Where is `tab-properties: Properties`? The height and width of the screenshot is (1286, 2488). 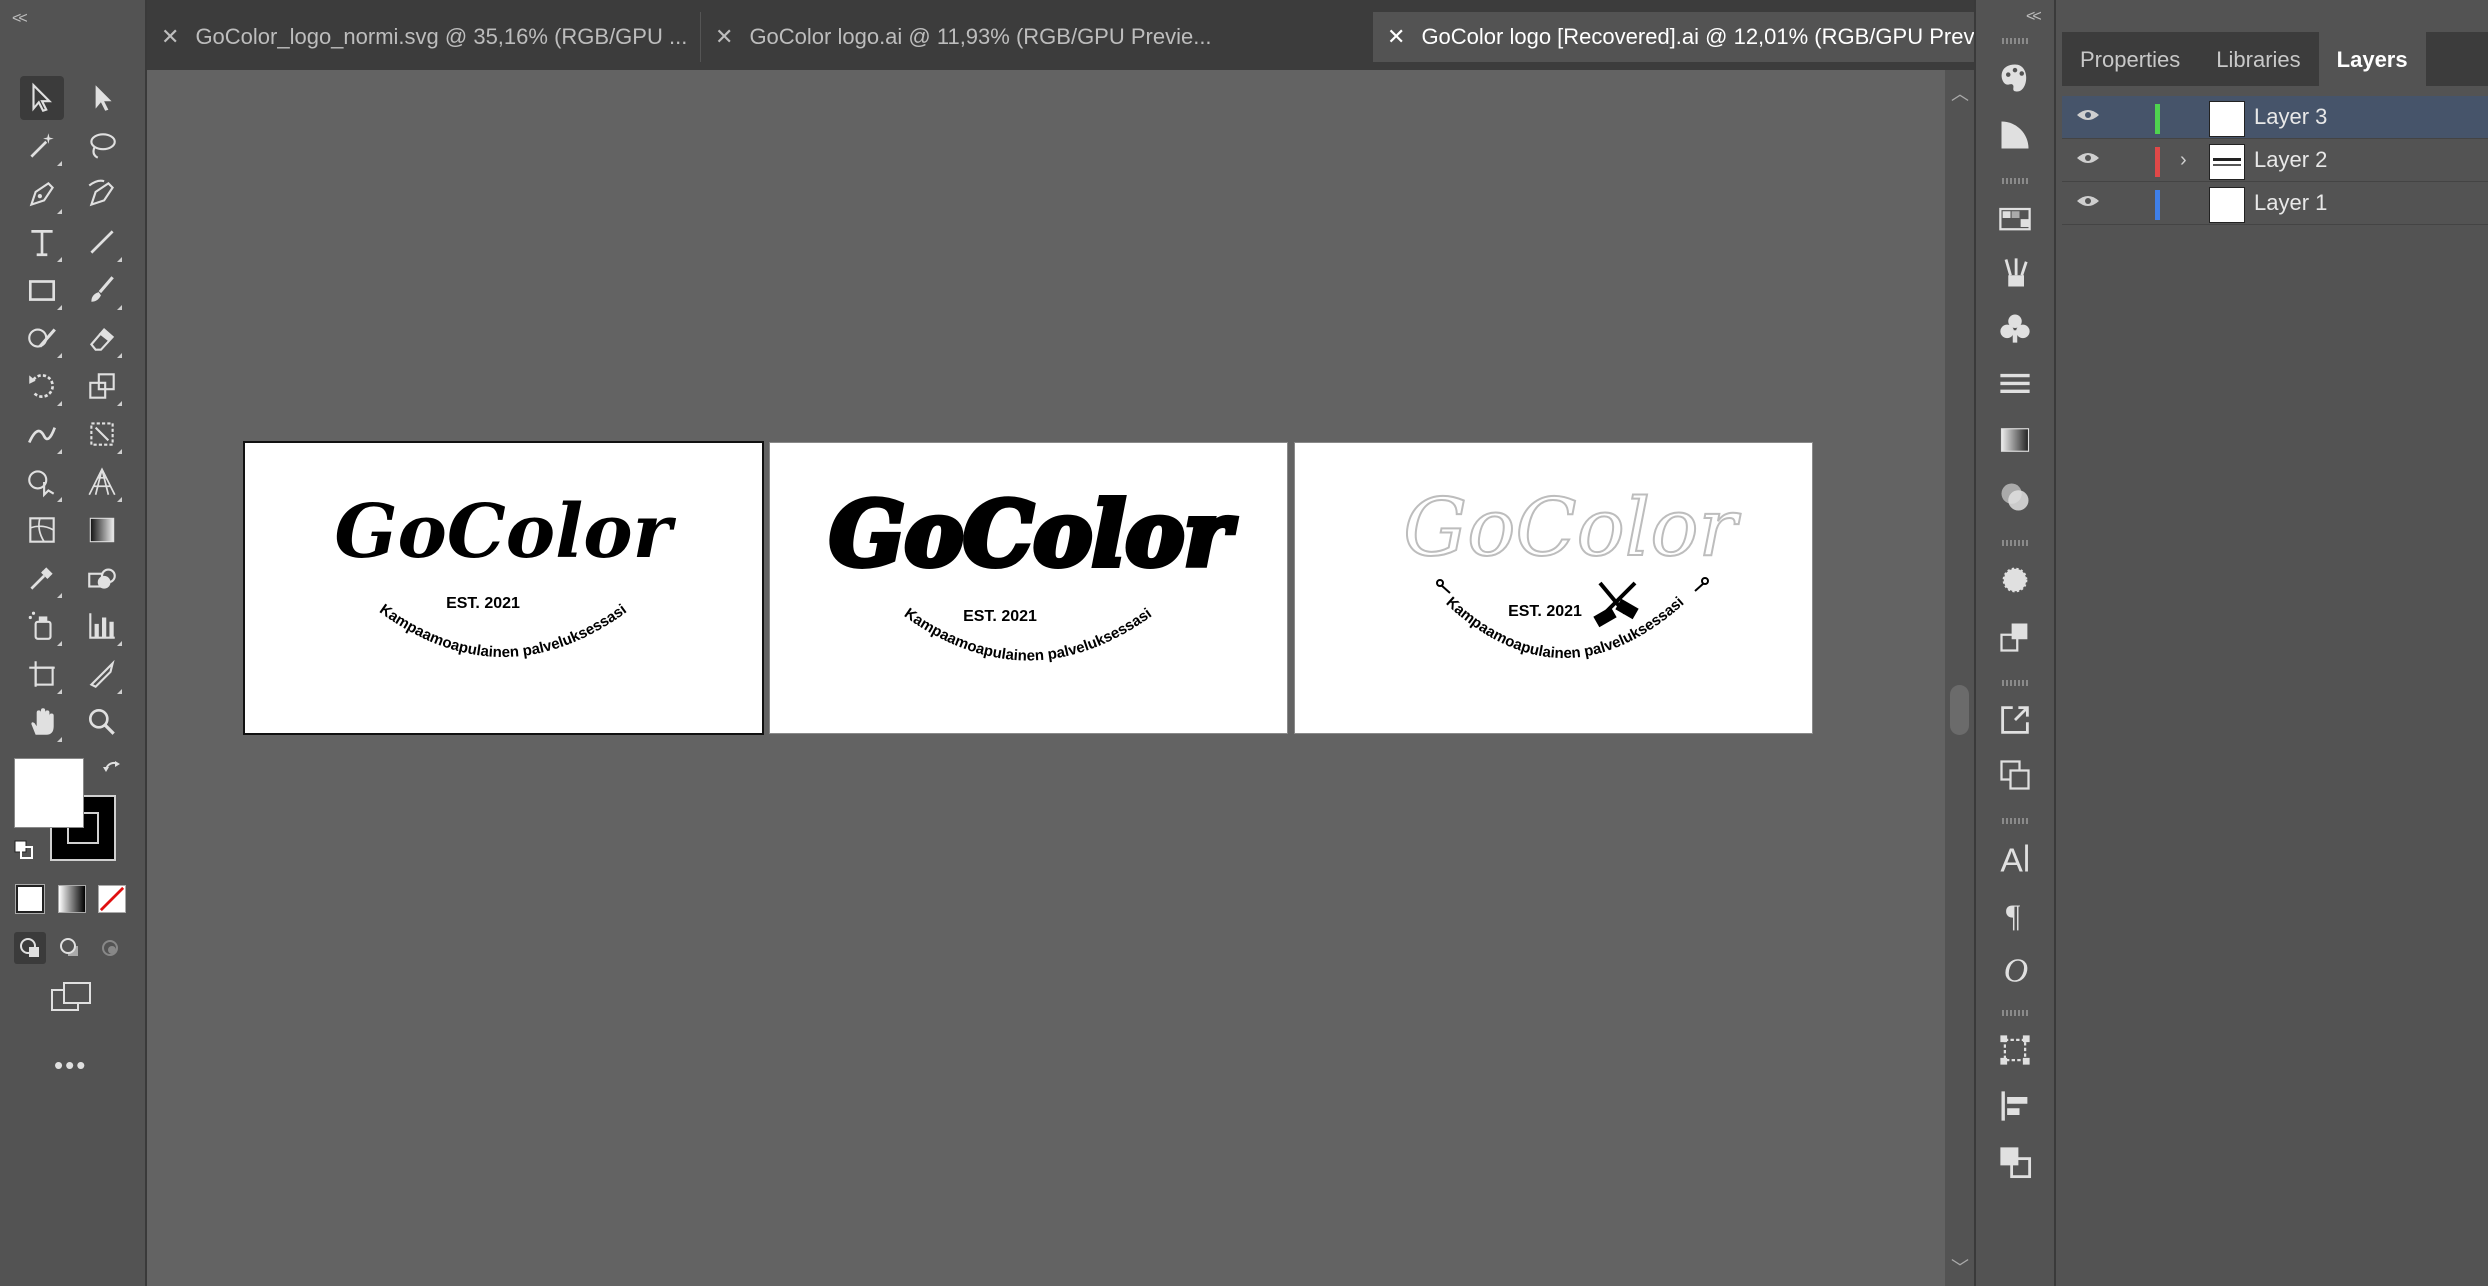 tab-properties: Properties is located at coordinates (2130, 59).